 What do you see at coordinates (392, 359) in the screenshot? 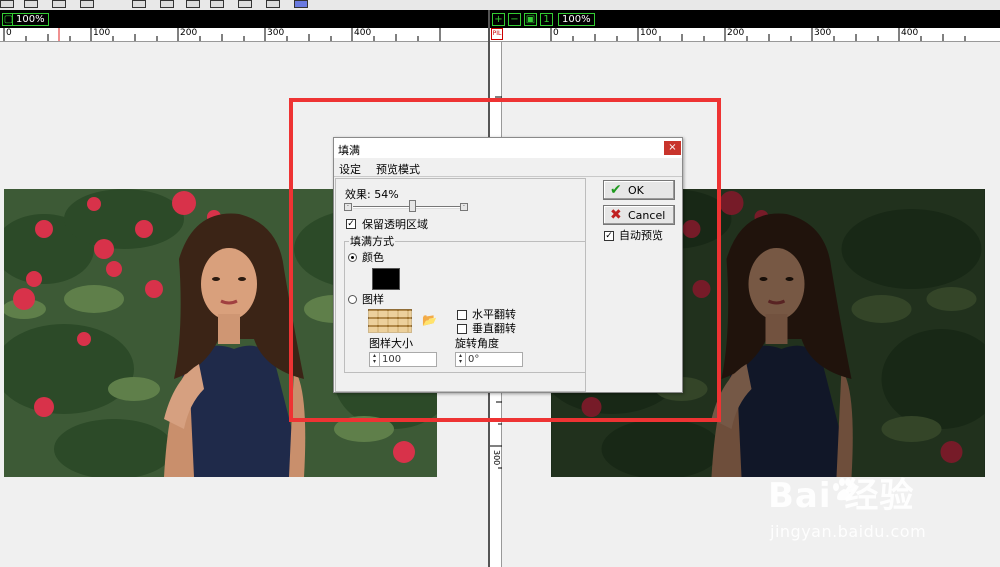
I see `pattern-size-value: 100` at bounding box center [392, 359].